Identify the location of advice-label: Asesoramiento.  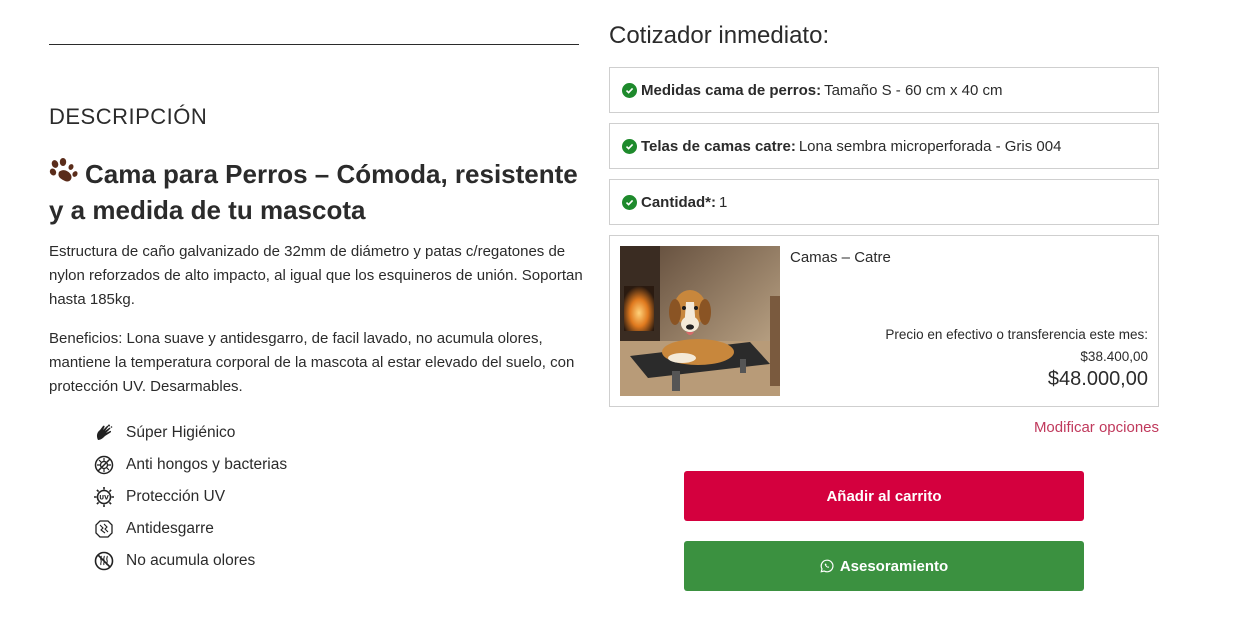
(894, 566).